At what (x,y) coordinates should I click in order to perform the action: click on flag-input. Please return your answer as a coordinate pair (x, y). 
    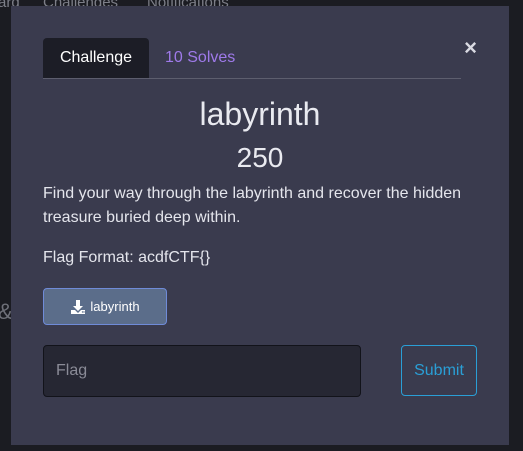
    Looking at the image, I should click on (202, 371).